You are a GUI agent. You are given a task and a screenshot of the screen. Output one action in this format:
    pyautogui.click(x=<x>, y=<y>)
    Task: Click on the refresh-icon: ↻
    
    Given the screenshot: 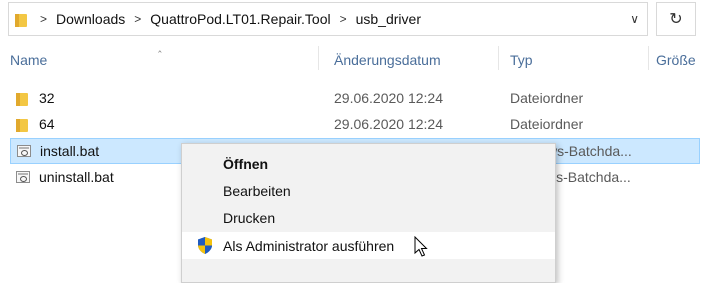 What is the action you would take?
    pyautogui.click(x=676, y=19)
    